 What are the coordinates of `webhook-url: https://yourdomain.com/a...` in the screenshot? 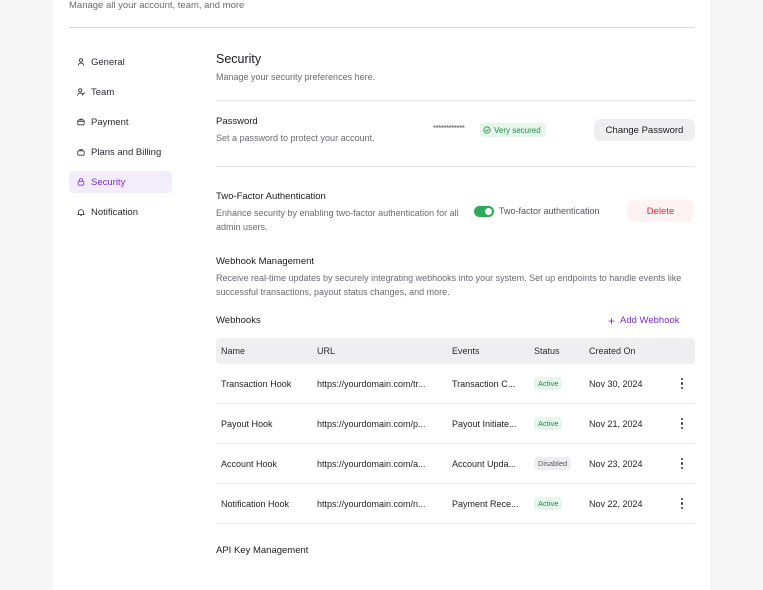 It's located at (371, 463).